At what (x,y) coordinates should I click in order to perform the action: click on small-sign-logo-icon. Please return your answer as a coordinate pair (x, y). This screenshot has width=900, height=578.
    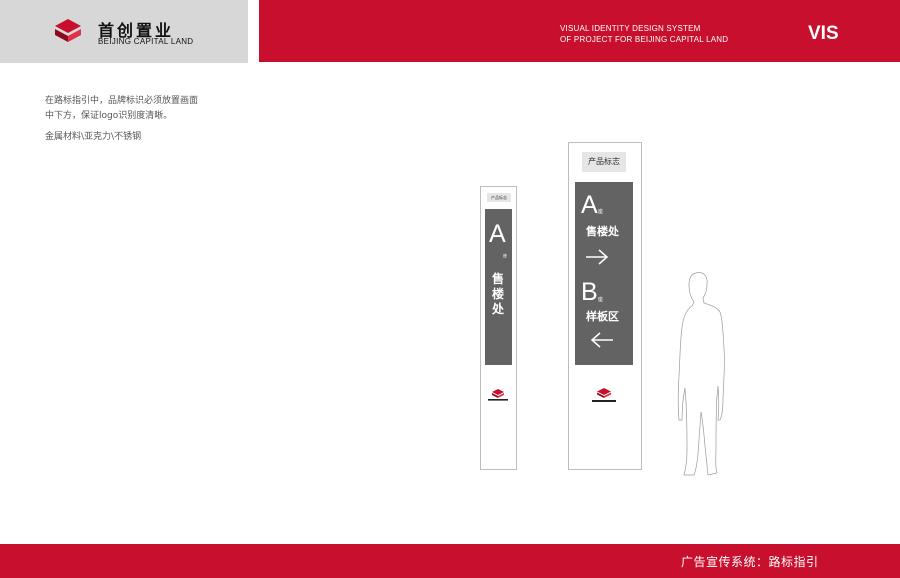
    Looking at the image, I should click on (498, 395).